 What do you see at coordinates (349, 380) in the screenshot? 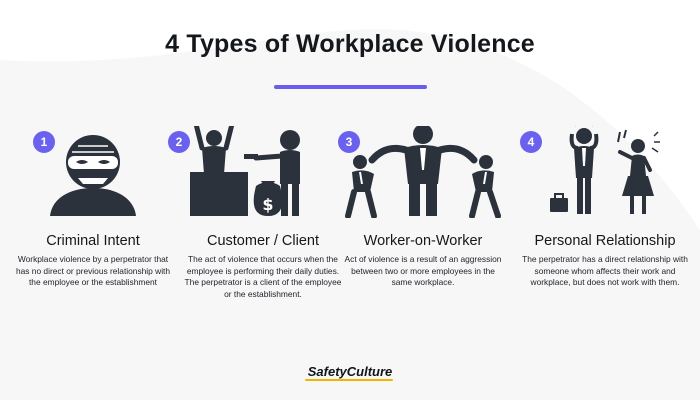
I see `logo-underline` at bounding box center [349, 380].